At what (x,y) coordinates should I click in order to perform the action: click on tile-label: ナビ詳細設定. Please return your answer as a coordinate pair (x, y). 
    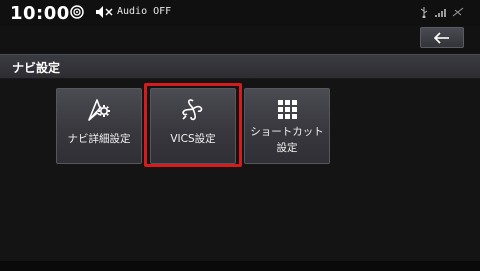
    Looking at the image, I should click on (99, 139).